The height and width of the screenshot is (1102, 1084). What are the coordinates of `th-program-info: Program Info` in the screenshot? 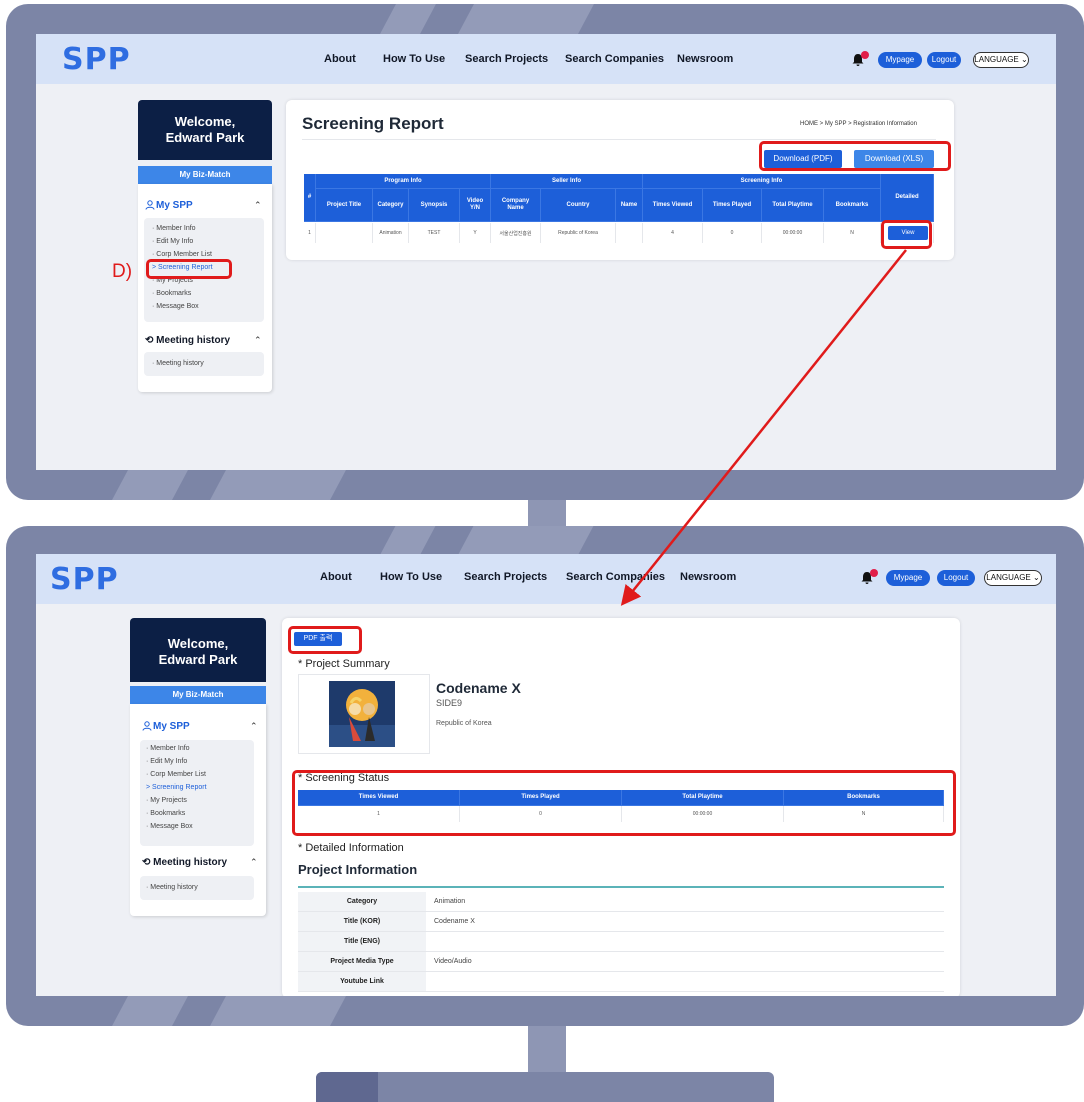 It's located at (403, 181).